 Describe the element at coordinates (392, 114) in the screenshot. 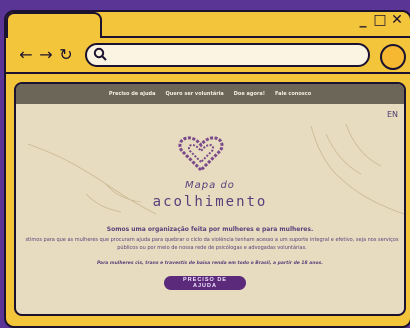

I see `language-switch: EN` at that location.